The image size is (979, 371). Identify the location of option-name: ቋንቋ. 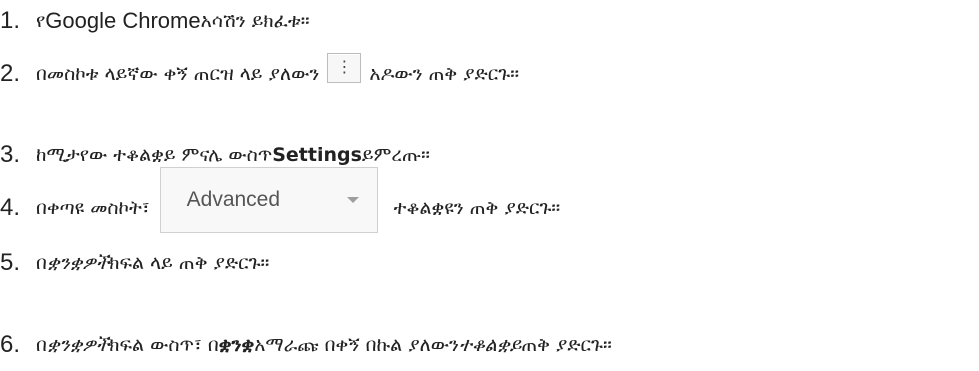
(236, 345).